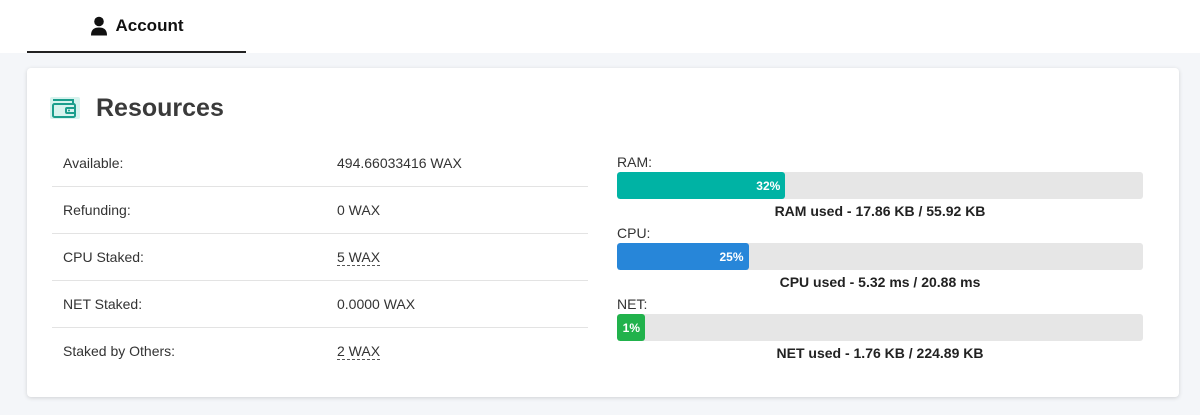 The height and width of the screenshot is (415, 1200). What do you see at coordinates (631, 327) in the screenshot?
I see `net-progress-fill: 1%` at bounding box center [631, 327].